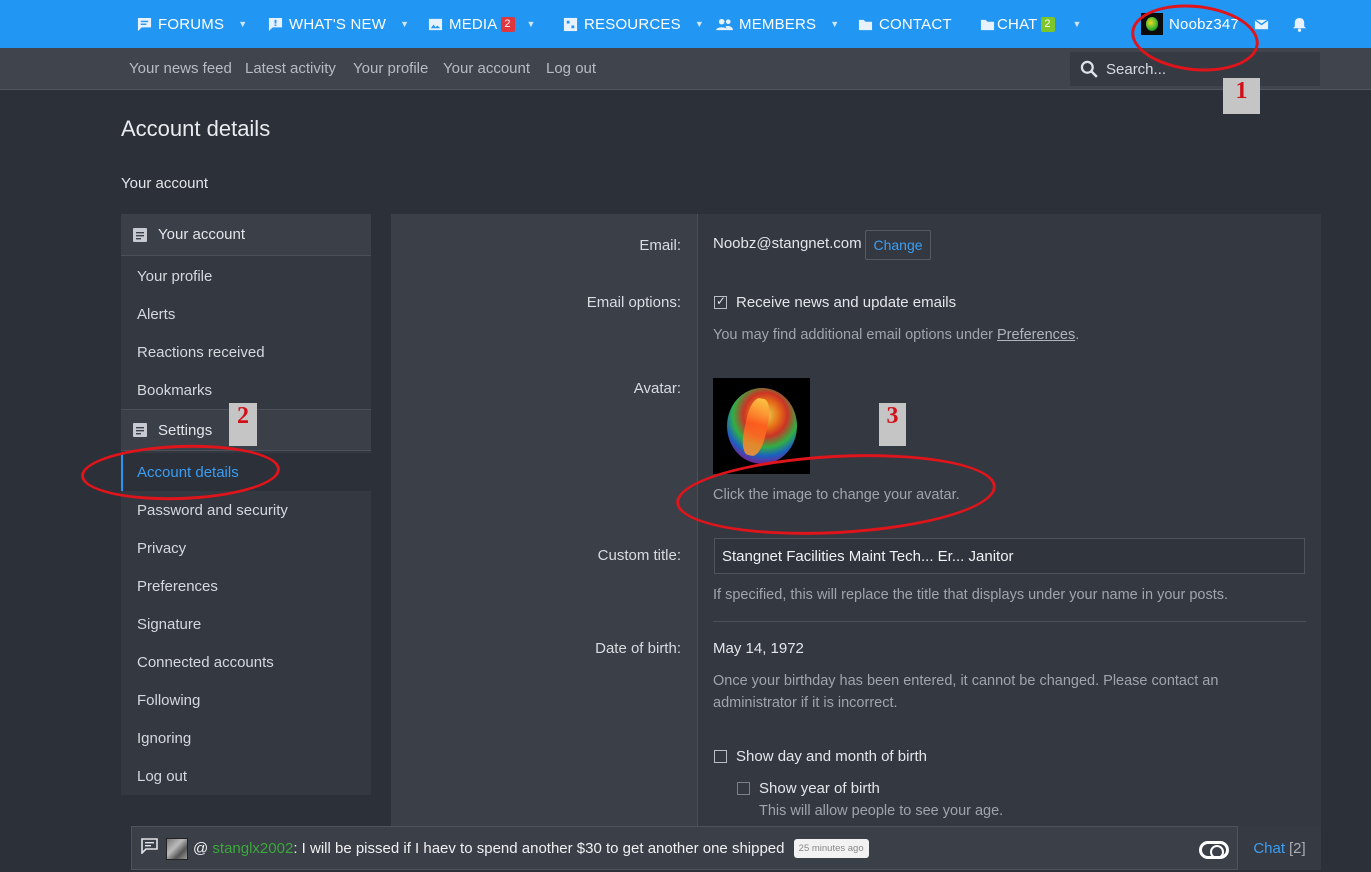 Image resolution: width=1371 pixels, height=872 pixels. What do you see at coordinates (881, 811) in the screenshot?
I see `show-year-hint: This will allow people to see your age.` at bounding box center [881, 811].